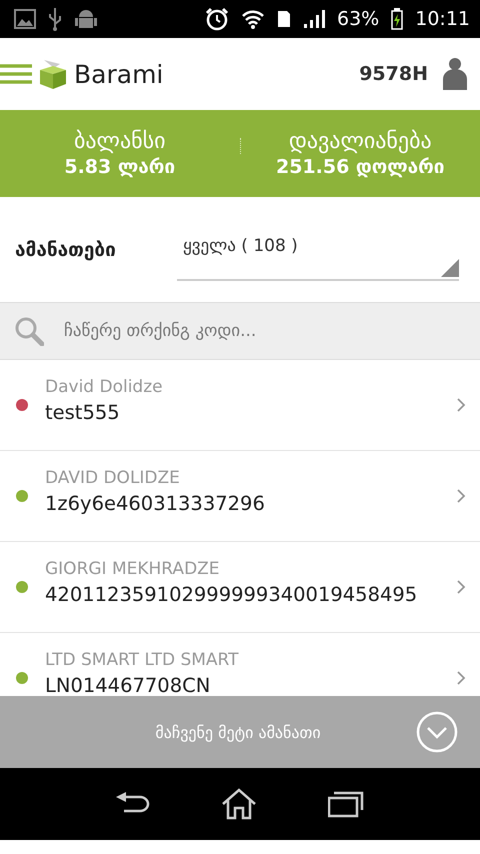 Image resolution: width=480 pixels, height=854 pixels. What do you see at coordinates (128, 685) in the screenshot?
I see `tracking-code: LN014467708CN` at bounding box center [128, 685].